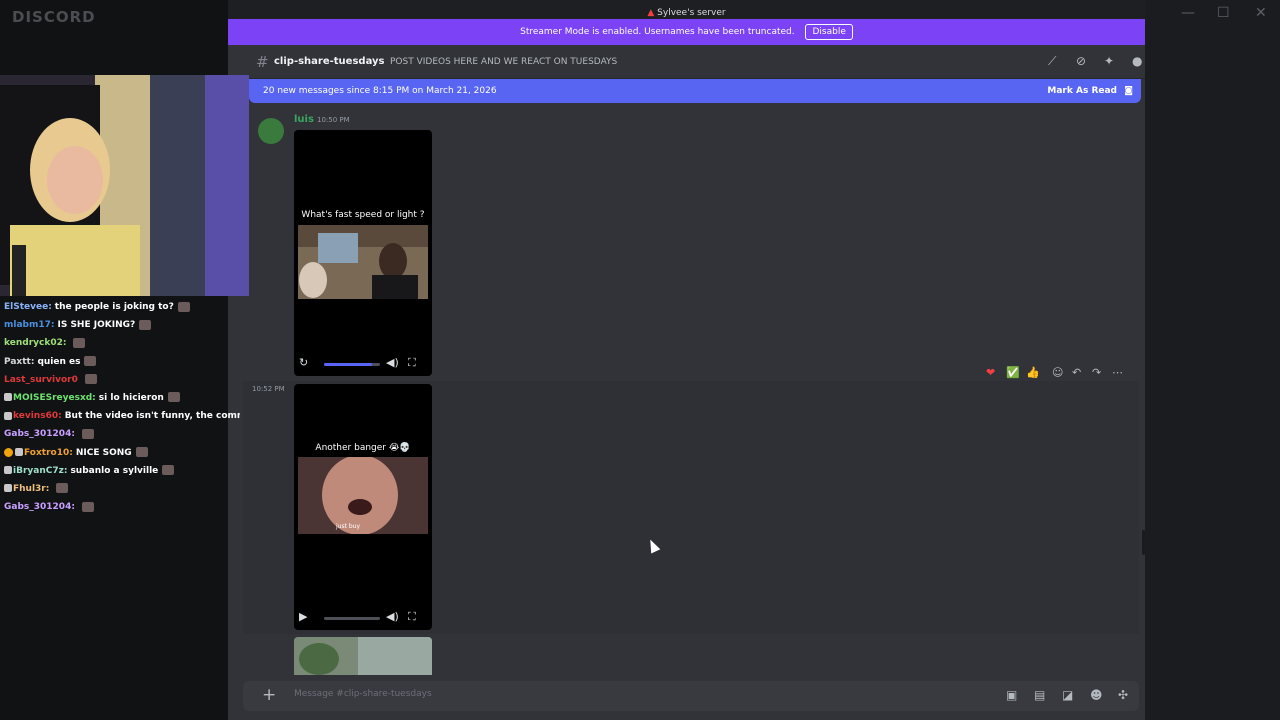  I want to click on message-author: luis, so click(304, 119).